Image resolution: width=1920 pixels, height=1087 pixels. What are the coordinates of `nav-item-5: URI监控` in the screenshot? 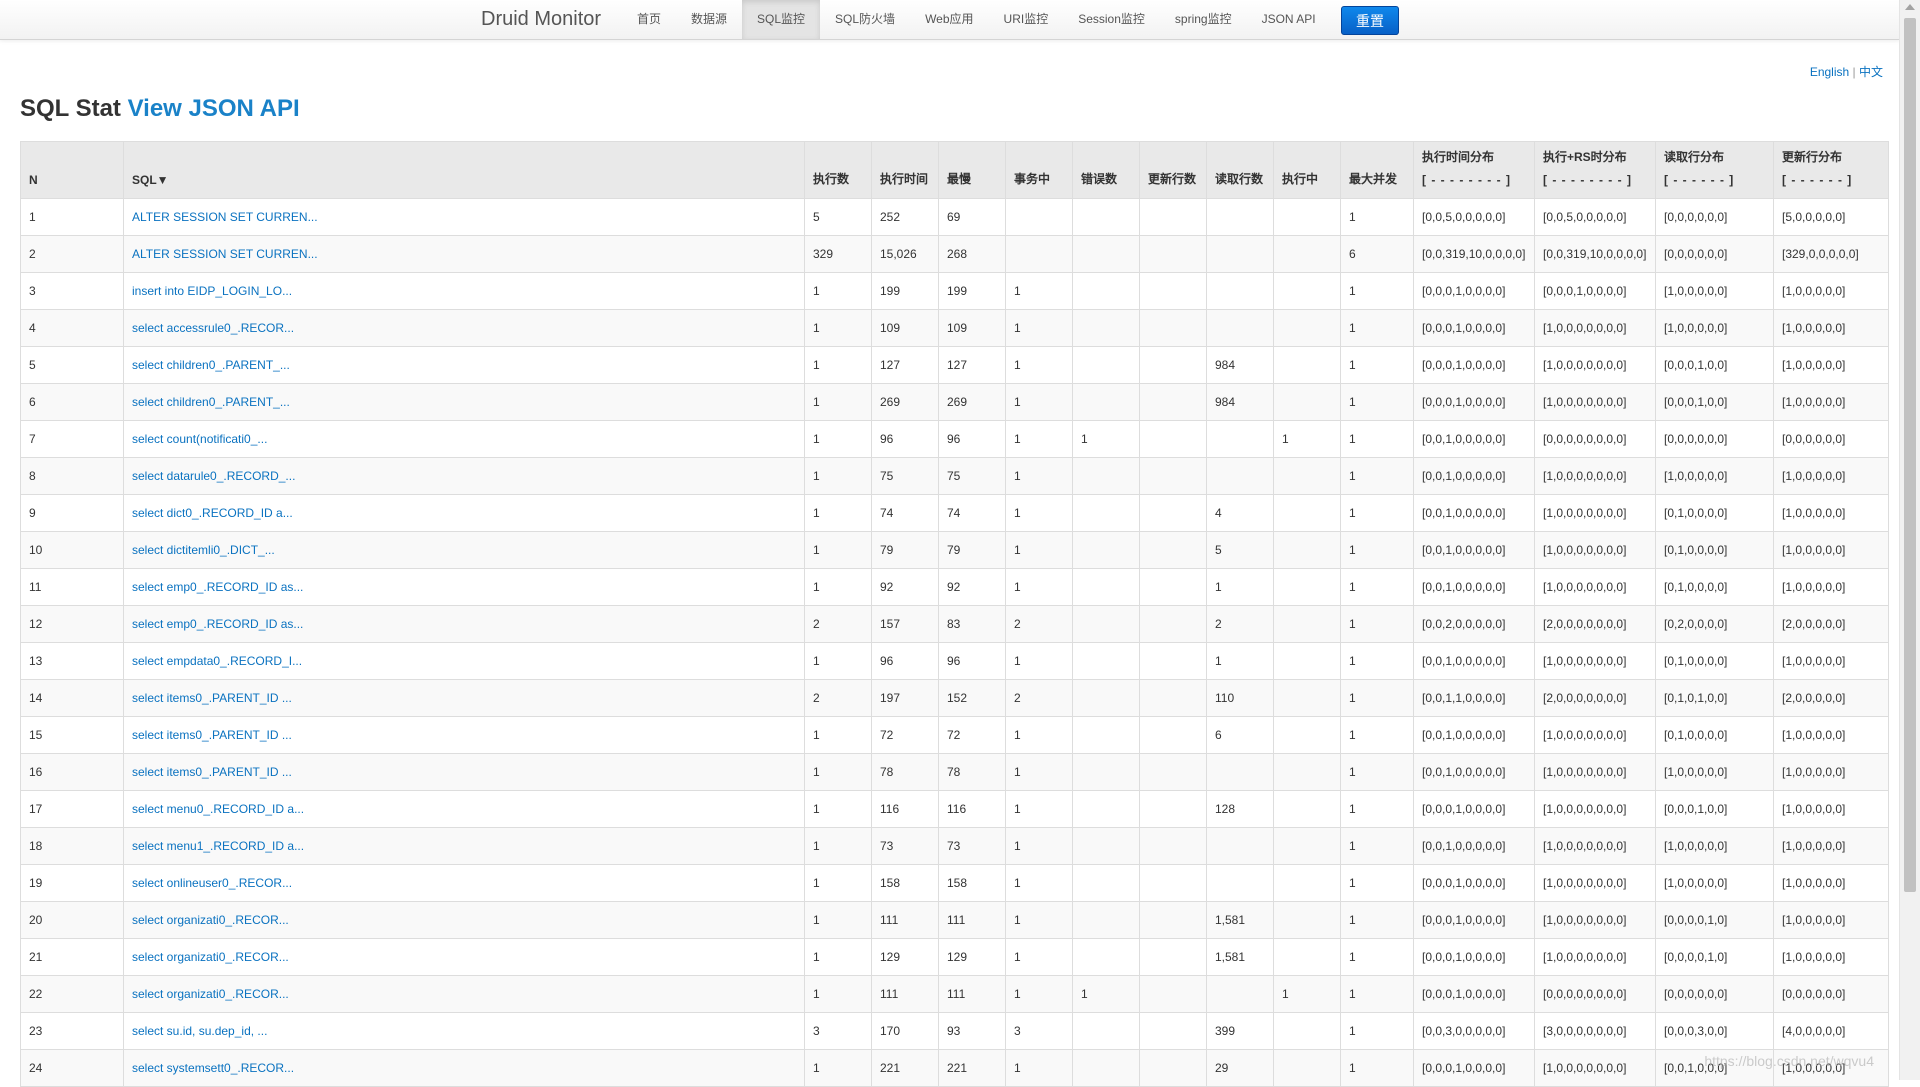 It's located at (1026, 19).